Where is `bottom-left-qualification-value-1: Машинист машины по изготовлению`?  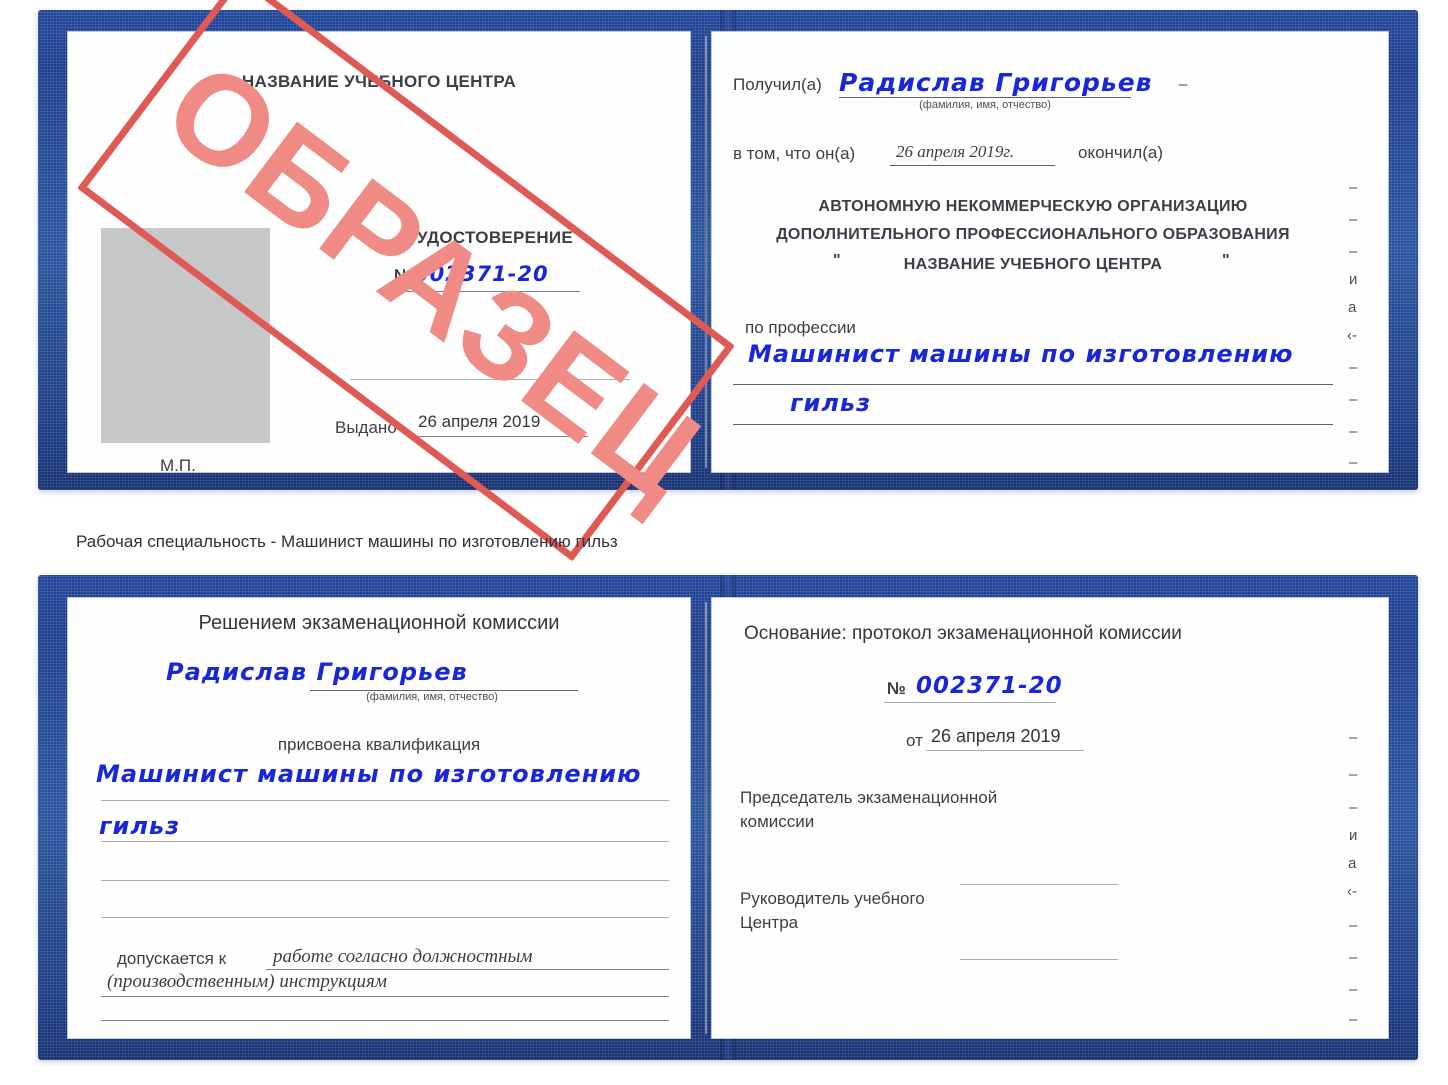 bottom-left-qualification-value-1: Машинист машины по изготовлению is located at coordinates (369, 774).